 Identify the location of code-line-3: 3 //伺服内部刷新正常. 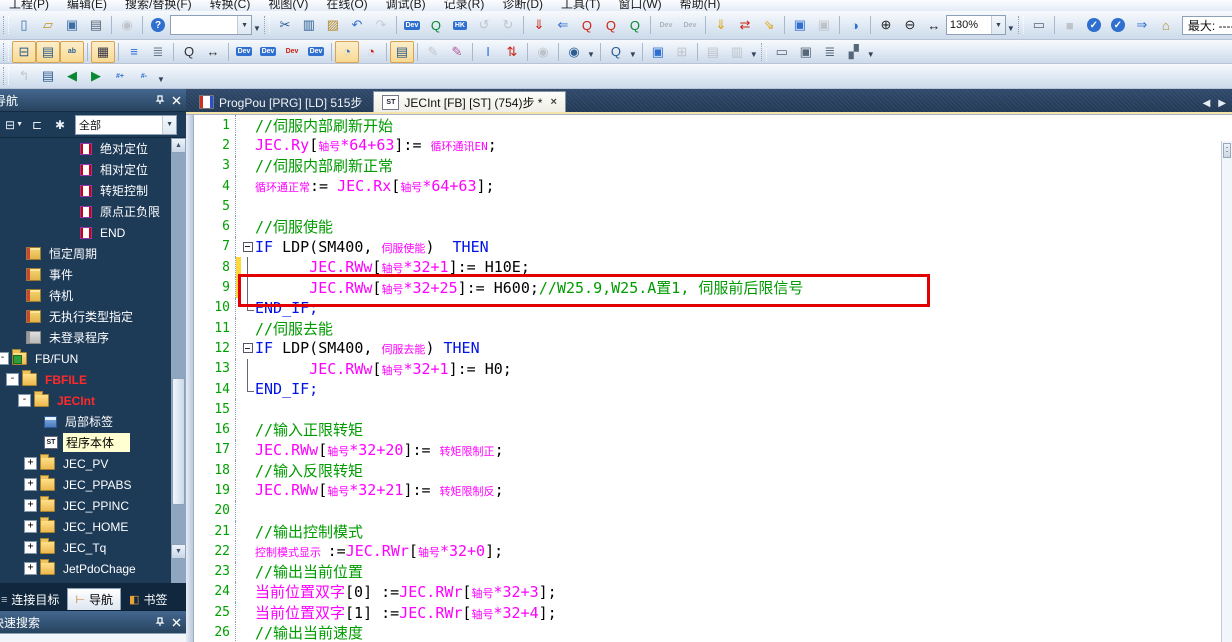
(708, 165).